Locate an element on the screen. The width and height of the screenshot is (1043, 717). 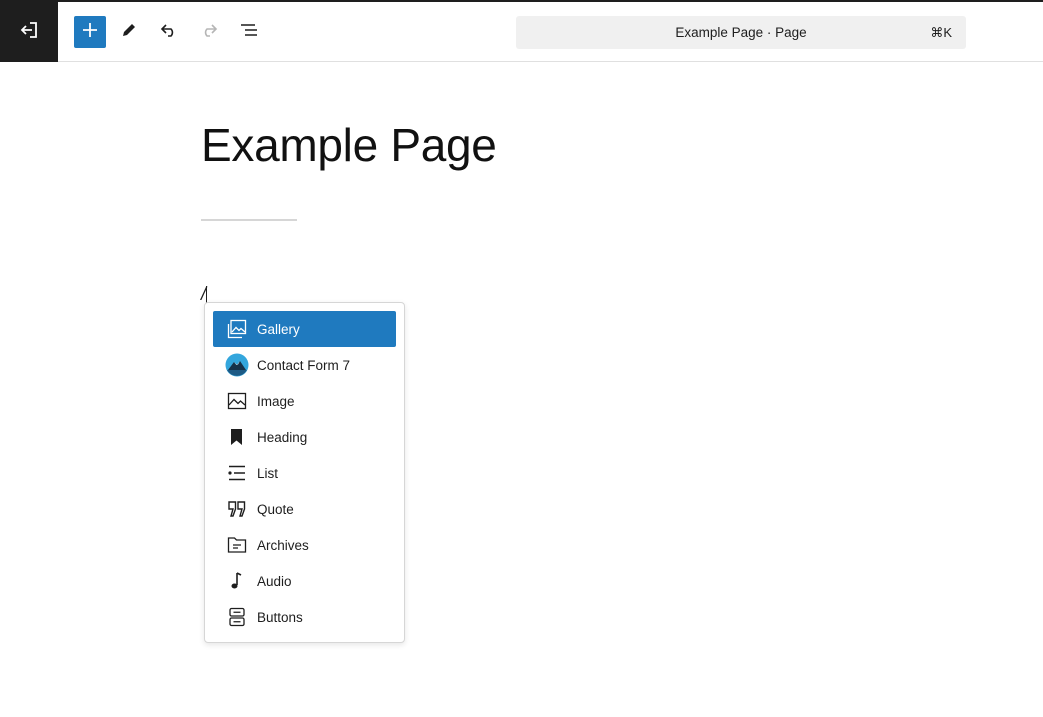
quote-icon is located at coordinates (237, 509).